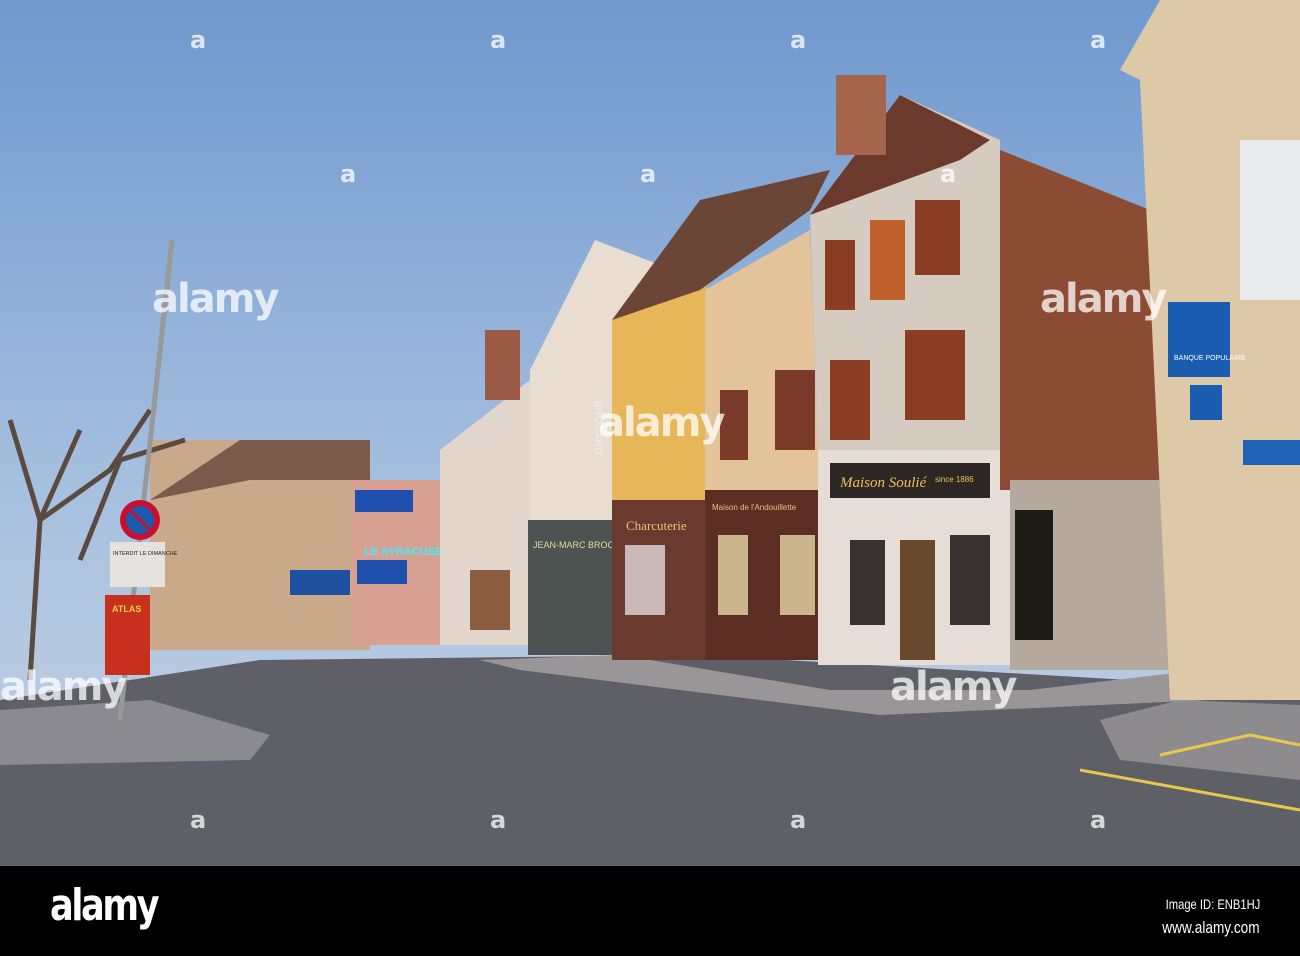 This screenshot has height=956, width=1300. I want to click on website-link: www.alamy.com, so click(1211, 928).